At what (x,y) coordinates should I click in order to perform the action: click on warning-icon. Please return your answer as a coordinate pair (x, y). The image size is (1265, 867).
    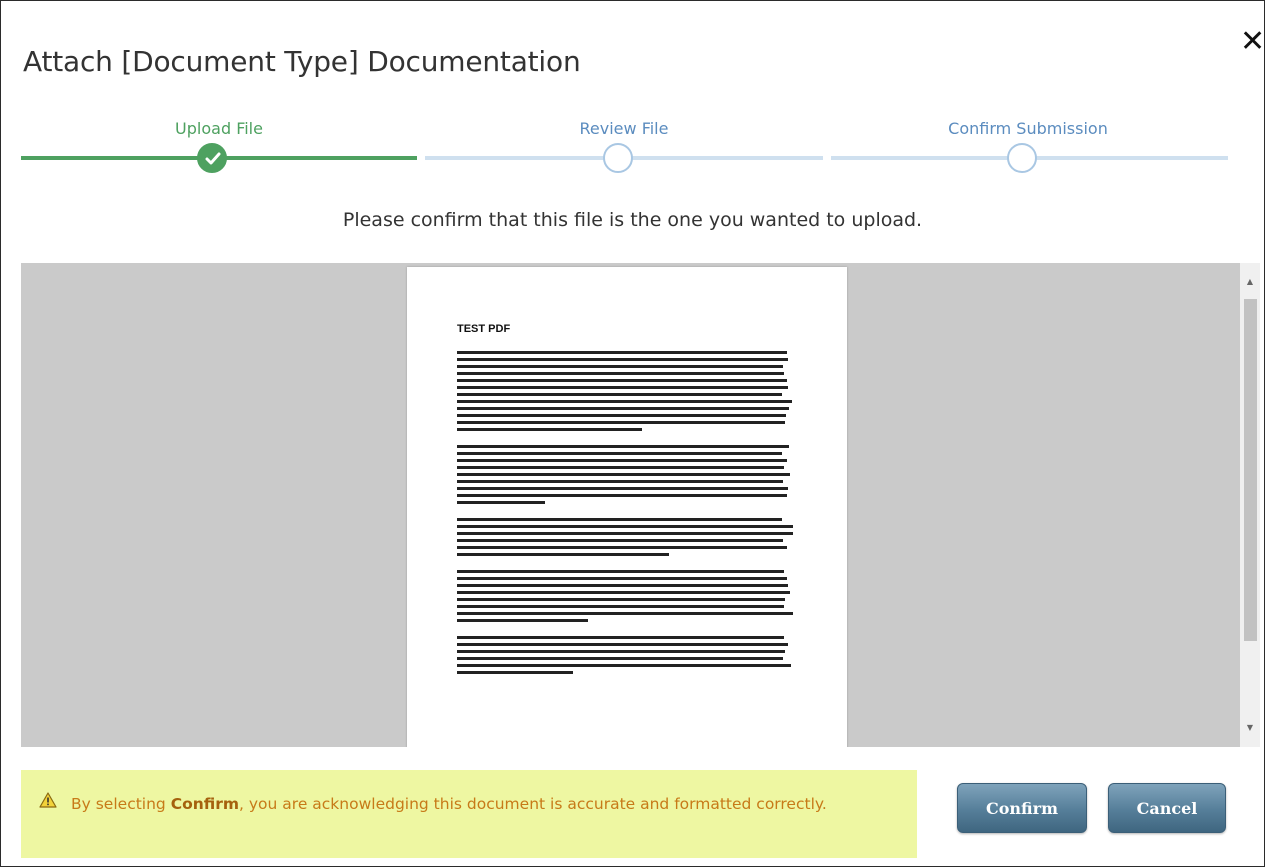
    Looking at the image, I should click on (48, 800).